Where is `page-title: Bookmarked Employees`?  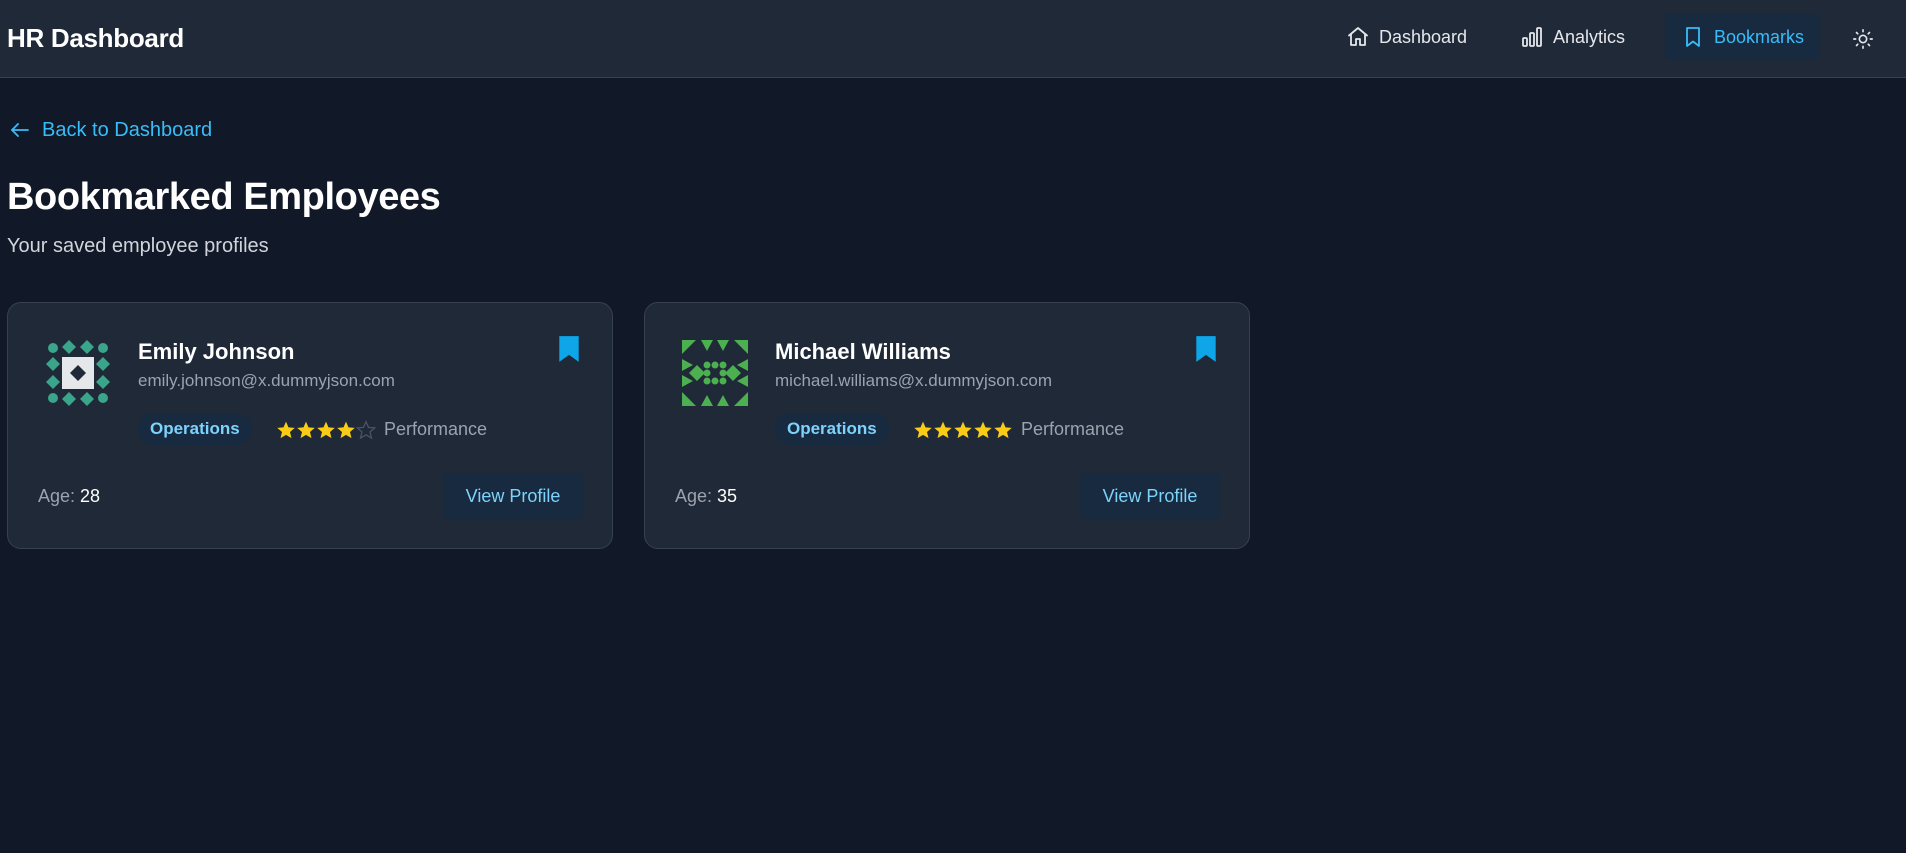 page-title: Bookmarked Employees is located at coordinates (224, 197).